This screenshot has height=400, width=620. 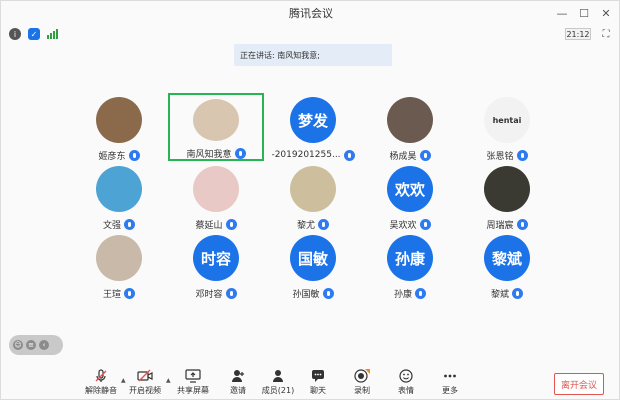 I want to click on avatar: hentai, so click(x=507, y=120).